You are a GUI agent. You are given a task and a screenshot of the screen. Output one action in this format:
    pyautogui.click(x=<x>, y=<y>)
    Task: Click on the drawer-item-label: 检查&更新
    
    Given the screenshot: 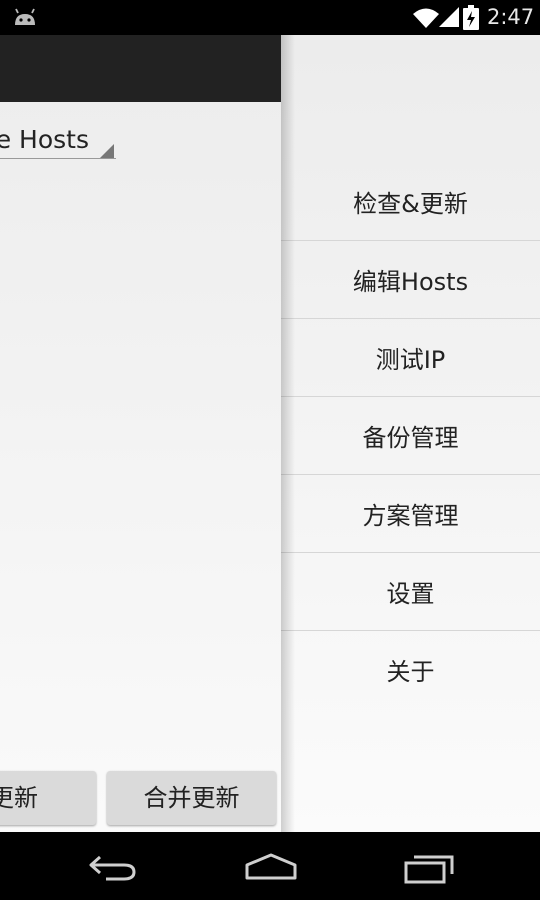 What is the action you would take?
    pyautogui.click(x=410, y=204)
    